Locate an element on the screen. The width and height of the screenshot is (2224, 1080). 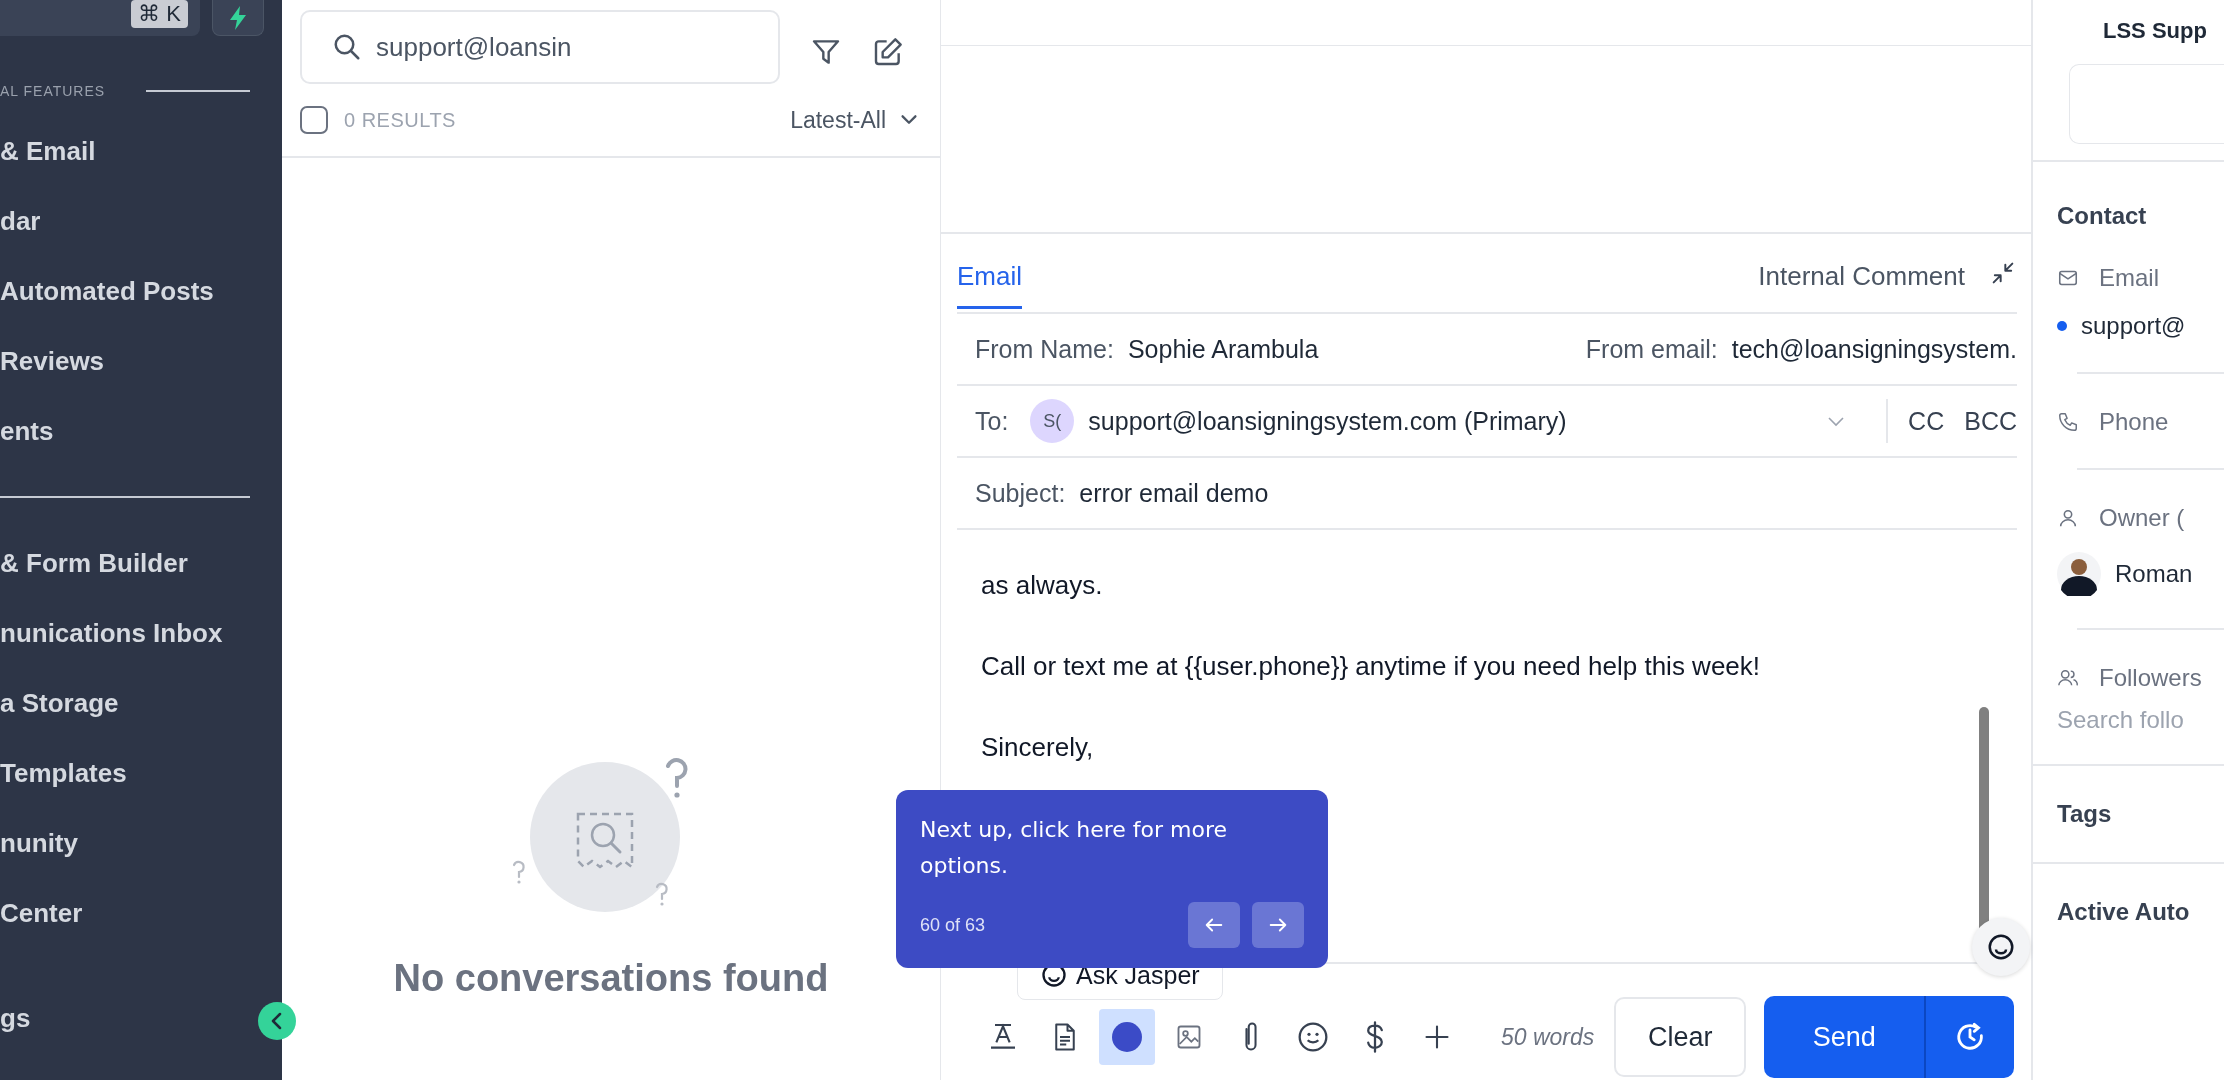
body-paragraph: as always. is located at coordinates (1042, 585).